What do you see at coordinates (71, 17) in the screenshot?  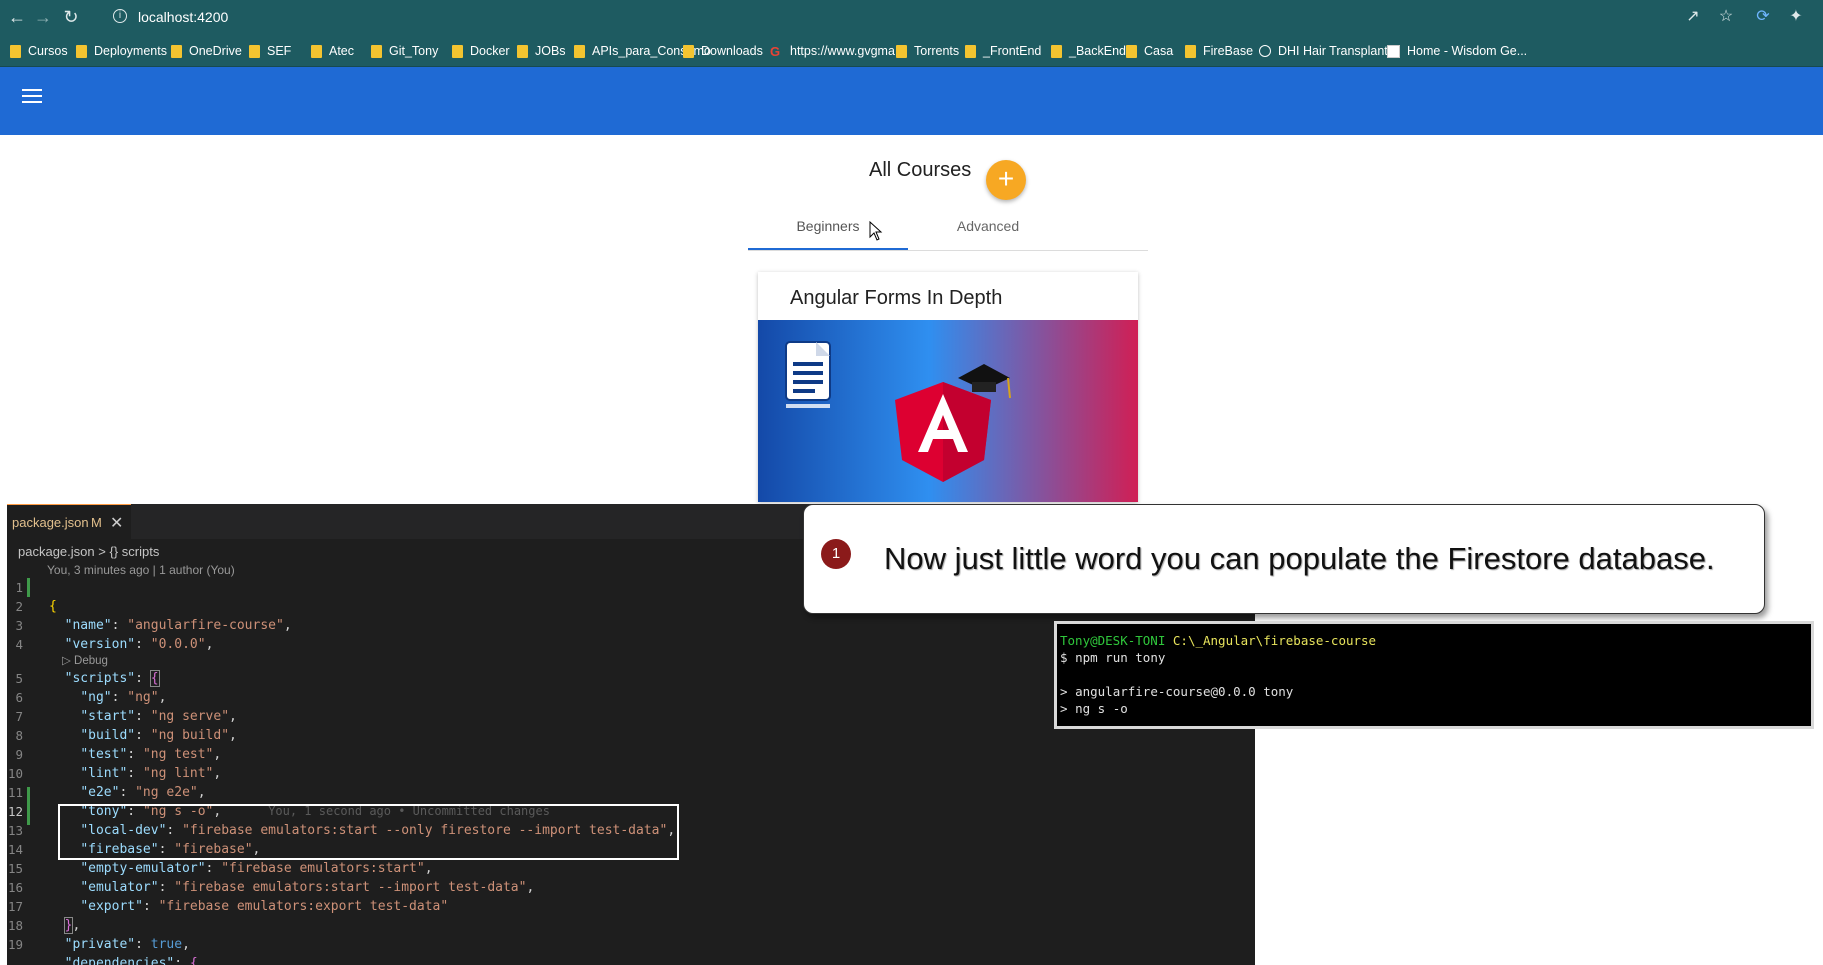 I see `reload-icon: ↻` at bounding box center [71, 17].